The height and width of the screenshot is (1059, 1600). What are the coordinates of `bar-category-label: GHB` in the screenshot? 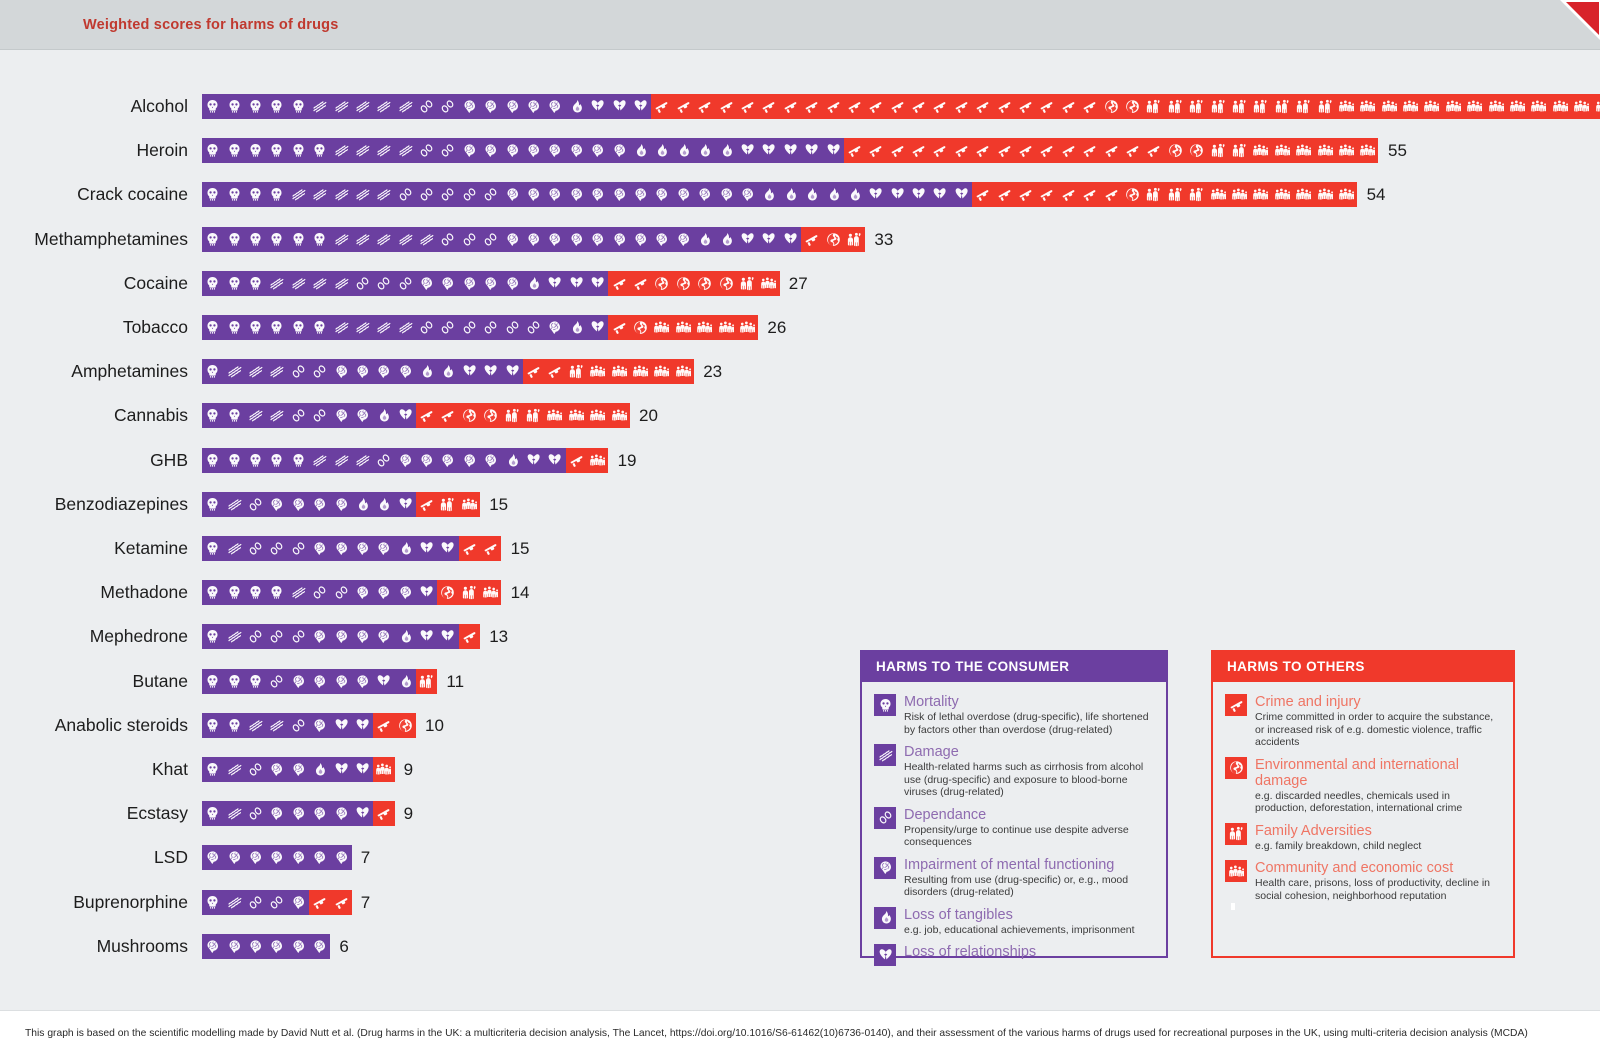 It's located at (169, 459).